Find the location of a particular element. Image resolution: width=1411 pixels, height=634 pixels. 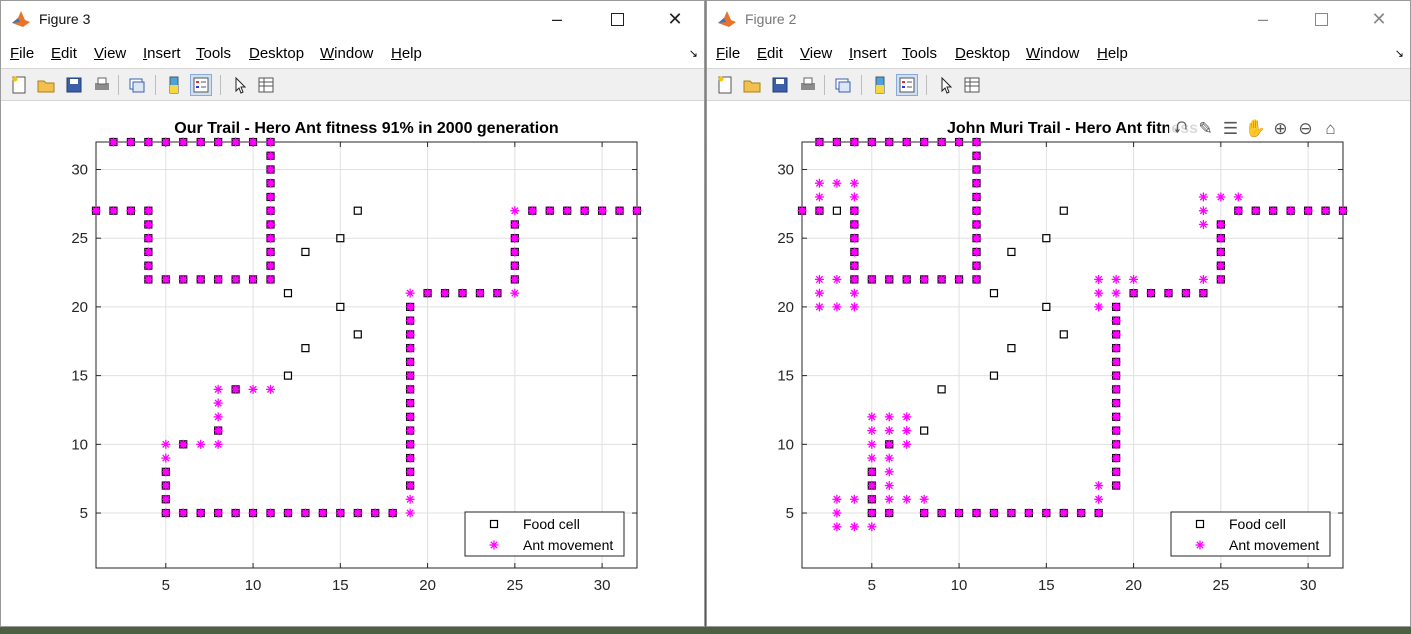

y-tick-label: 25 is located at coordinates (79, 238).